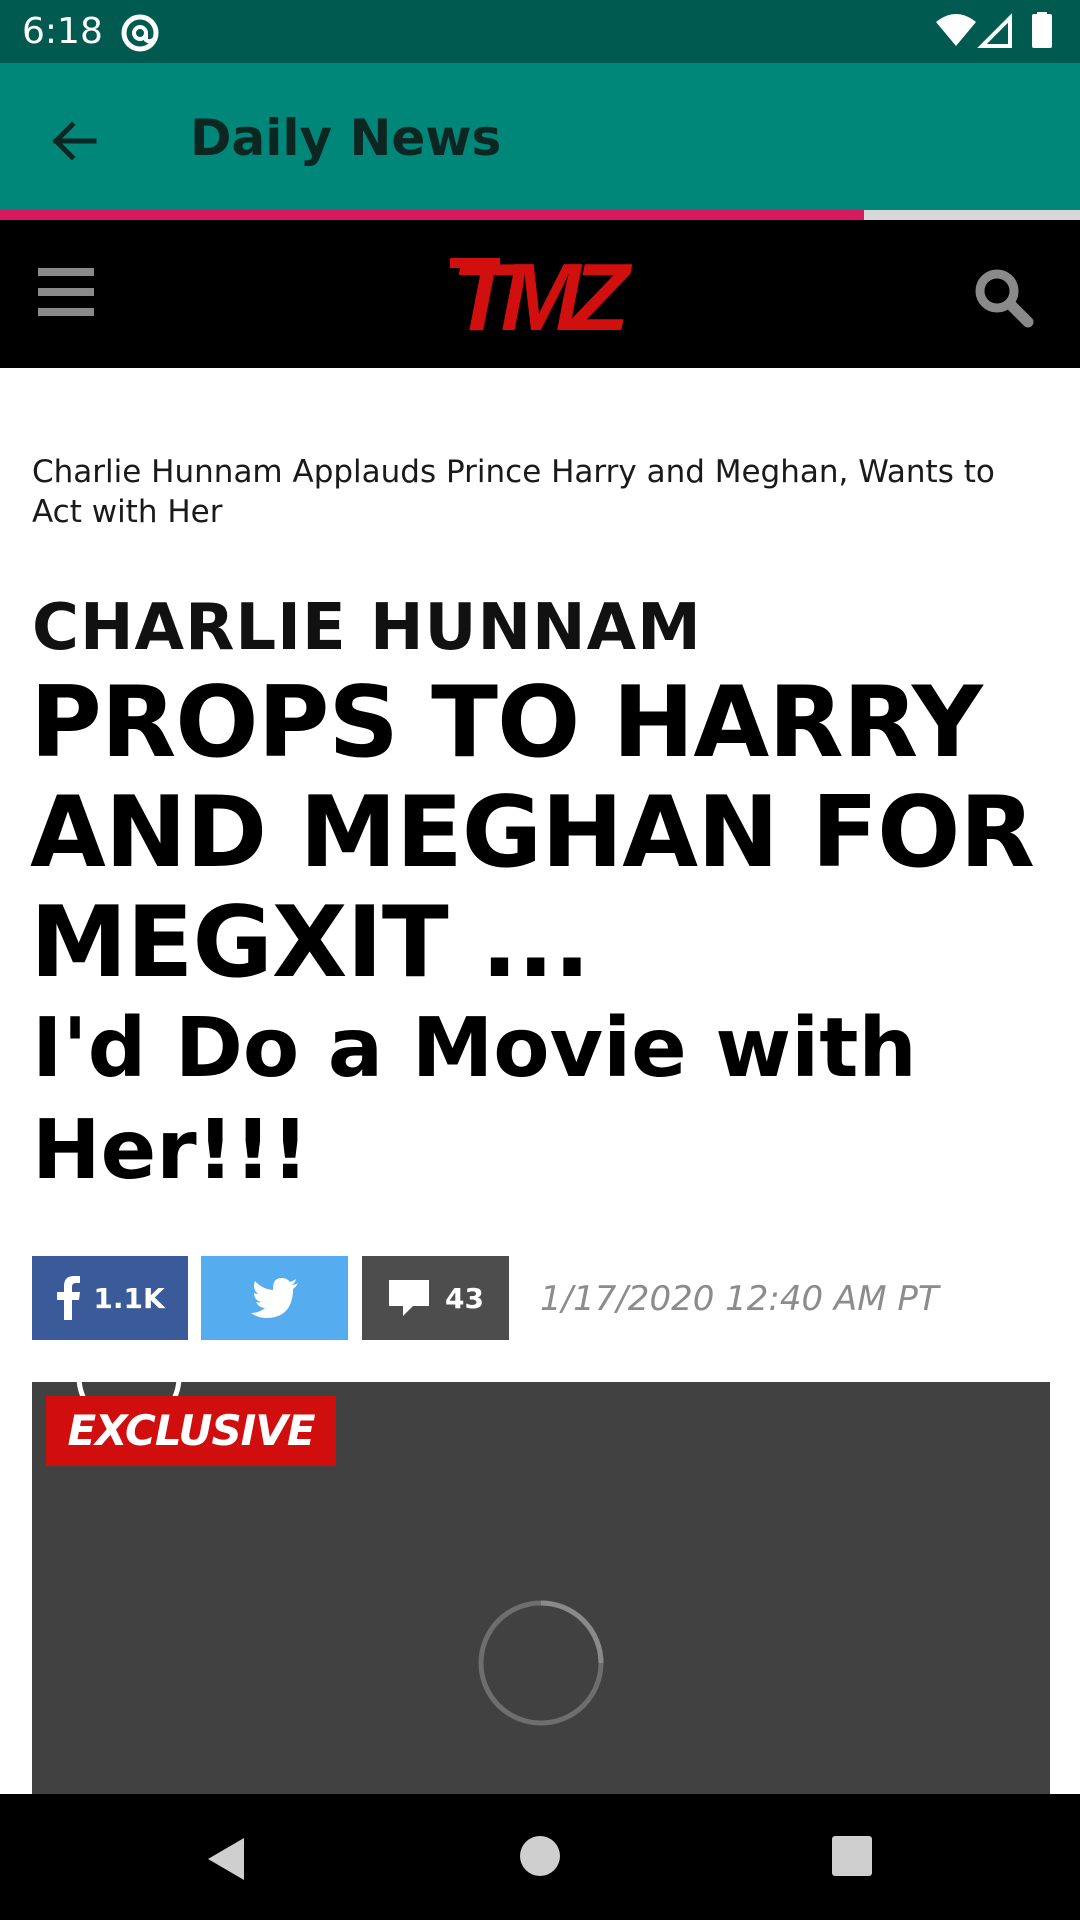 This screenshot has width=1080, height=1920. I want to click on exclusive-badge: EXCLUSIVE, so click(191, 1431).